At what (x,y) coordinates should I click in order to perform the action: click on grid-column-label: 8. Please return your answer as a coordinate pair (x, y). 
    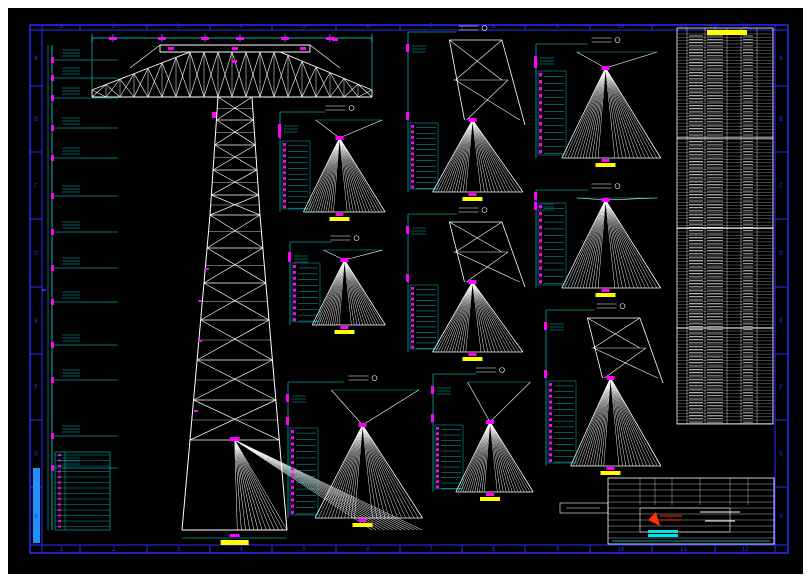
    Looking at the image, I should click on (494, 549).